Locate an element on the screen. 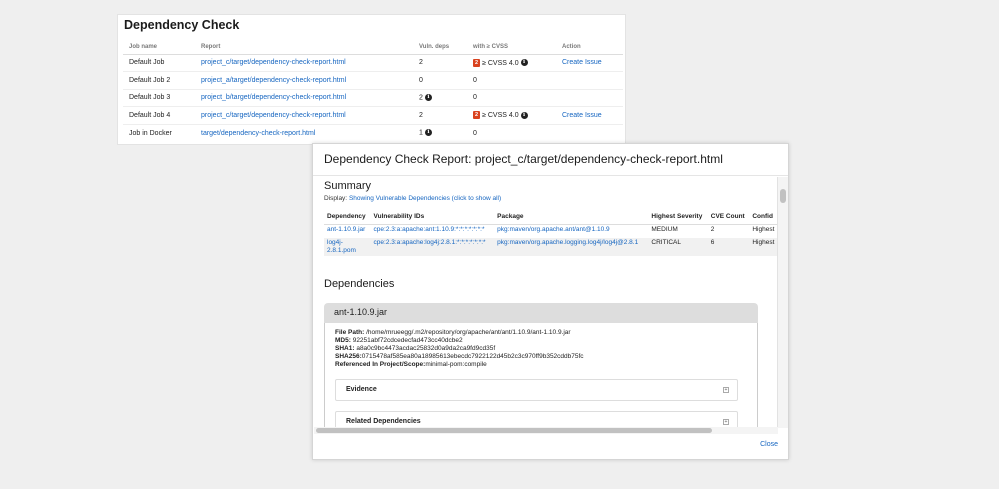  column-header: Highest Severity is located at coordinates (678, 217).